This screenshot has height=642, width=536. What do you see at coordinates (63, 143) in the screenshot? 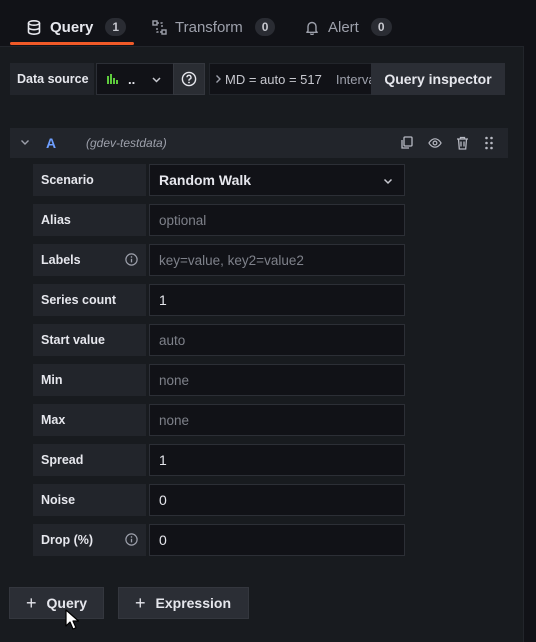
I see `query-ref-id: A` at bounding box center [63, 143].